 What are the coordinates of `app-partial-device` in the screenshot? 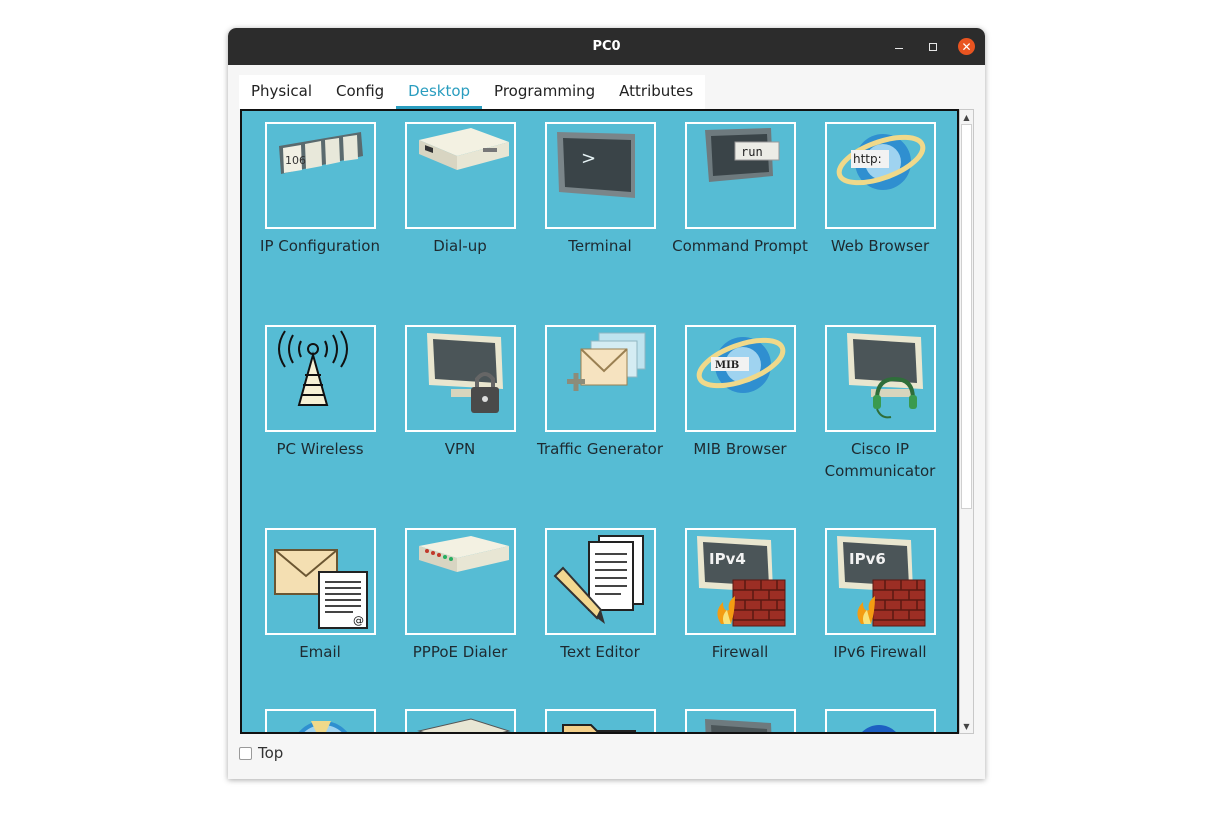 It's located at (460, 720).